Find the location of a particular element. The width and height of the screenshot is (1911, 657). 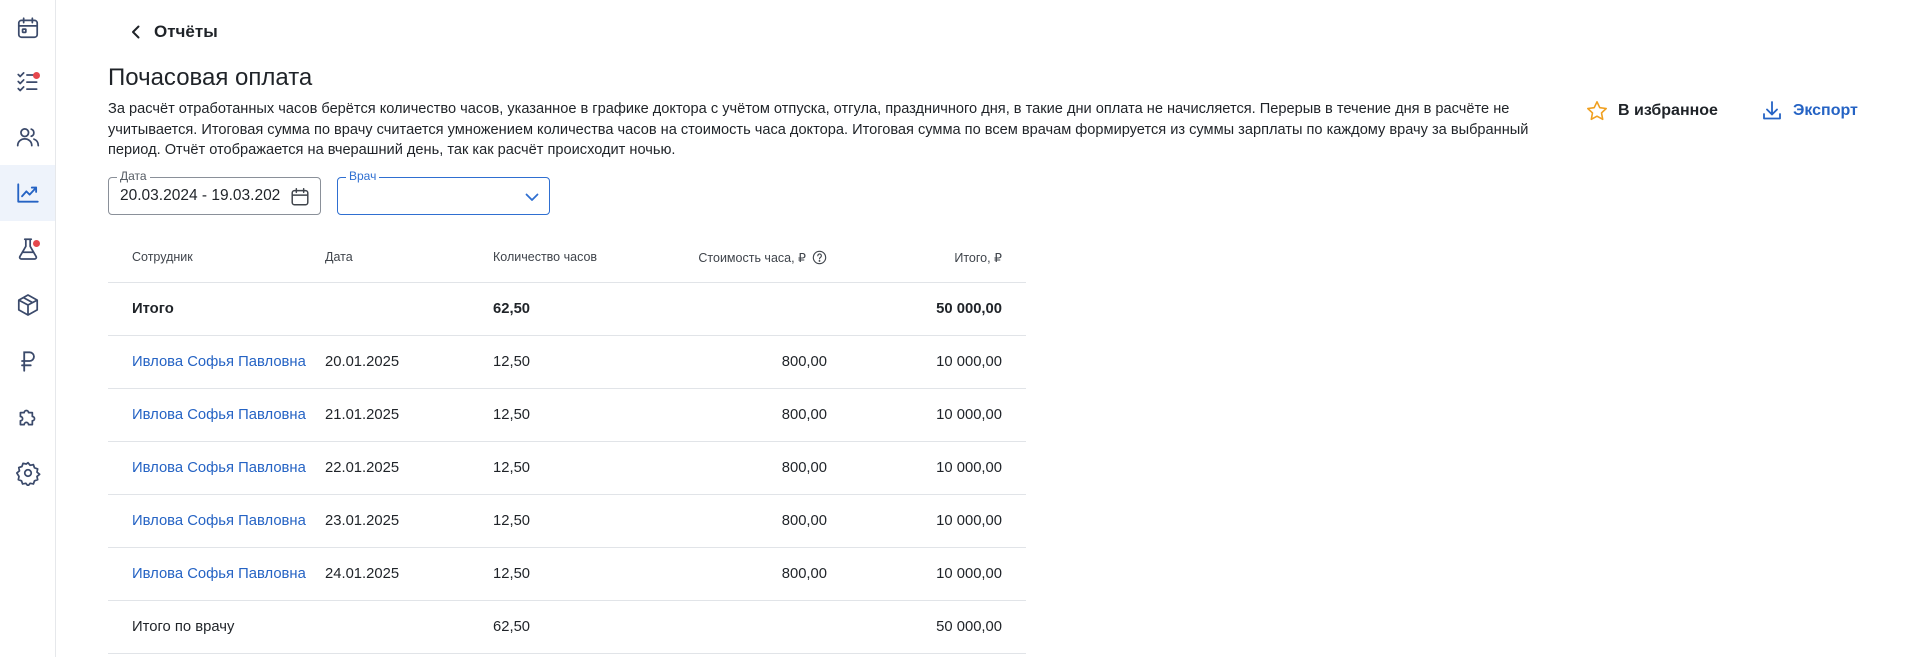

puzzle-icon is located at coordinates (27, 417).